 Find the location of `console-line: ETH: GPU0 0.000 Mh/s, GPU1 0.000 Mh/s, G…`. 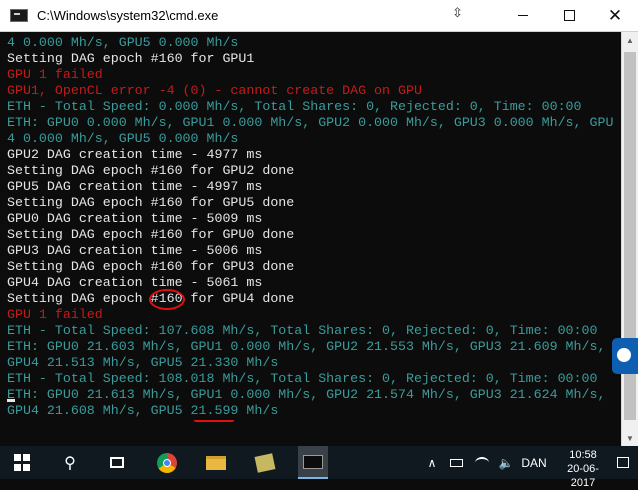

console-line: ETH: GPU0 0.000 Mh/s, GPU1 0.000 Mh/s, G… is located at coordinates (310, 122).